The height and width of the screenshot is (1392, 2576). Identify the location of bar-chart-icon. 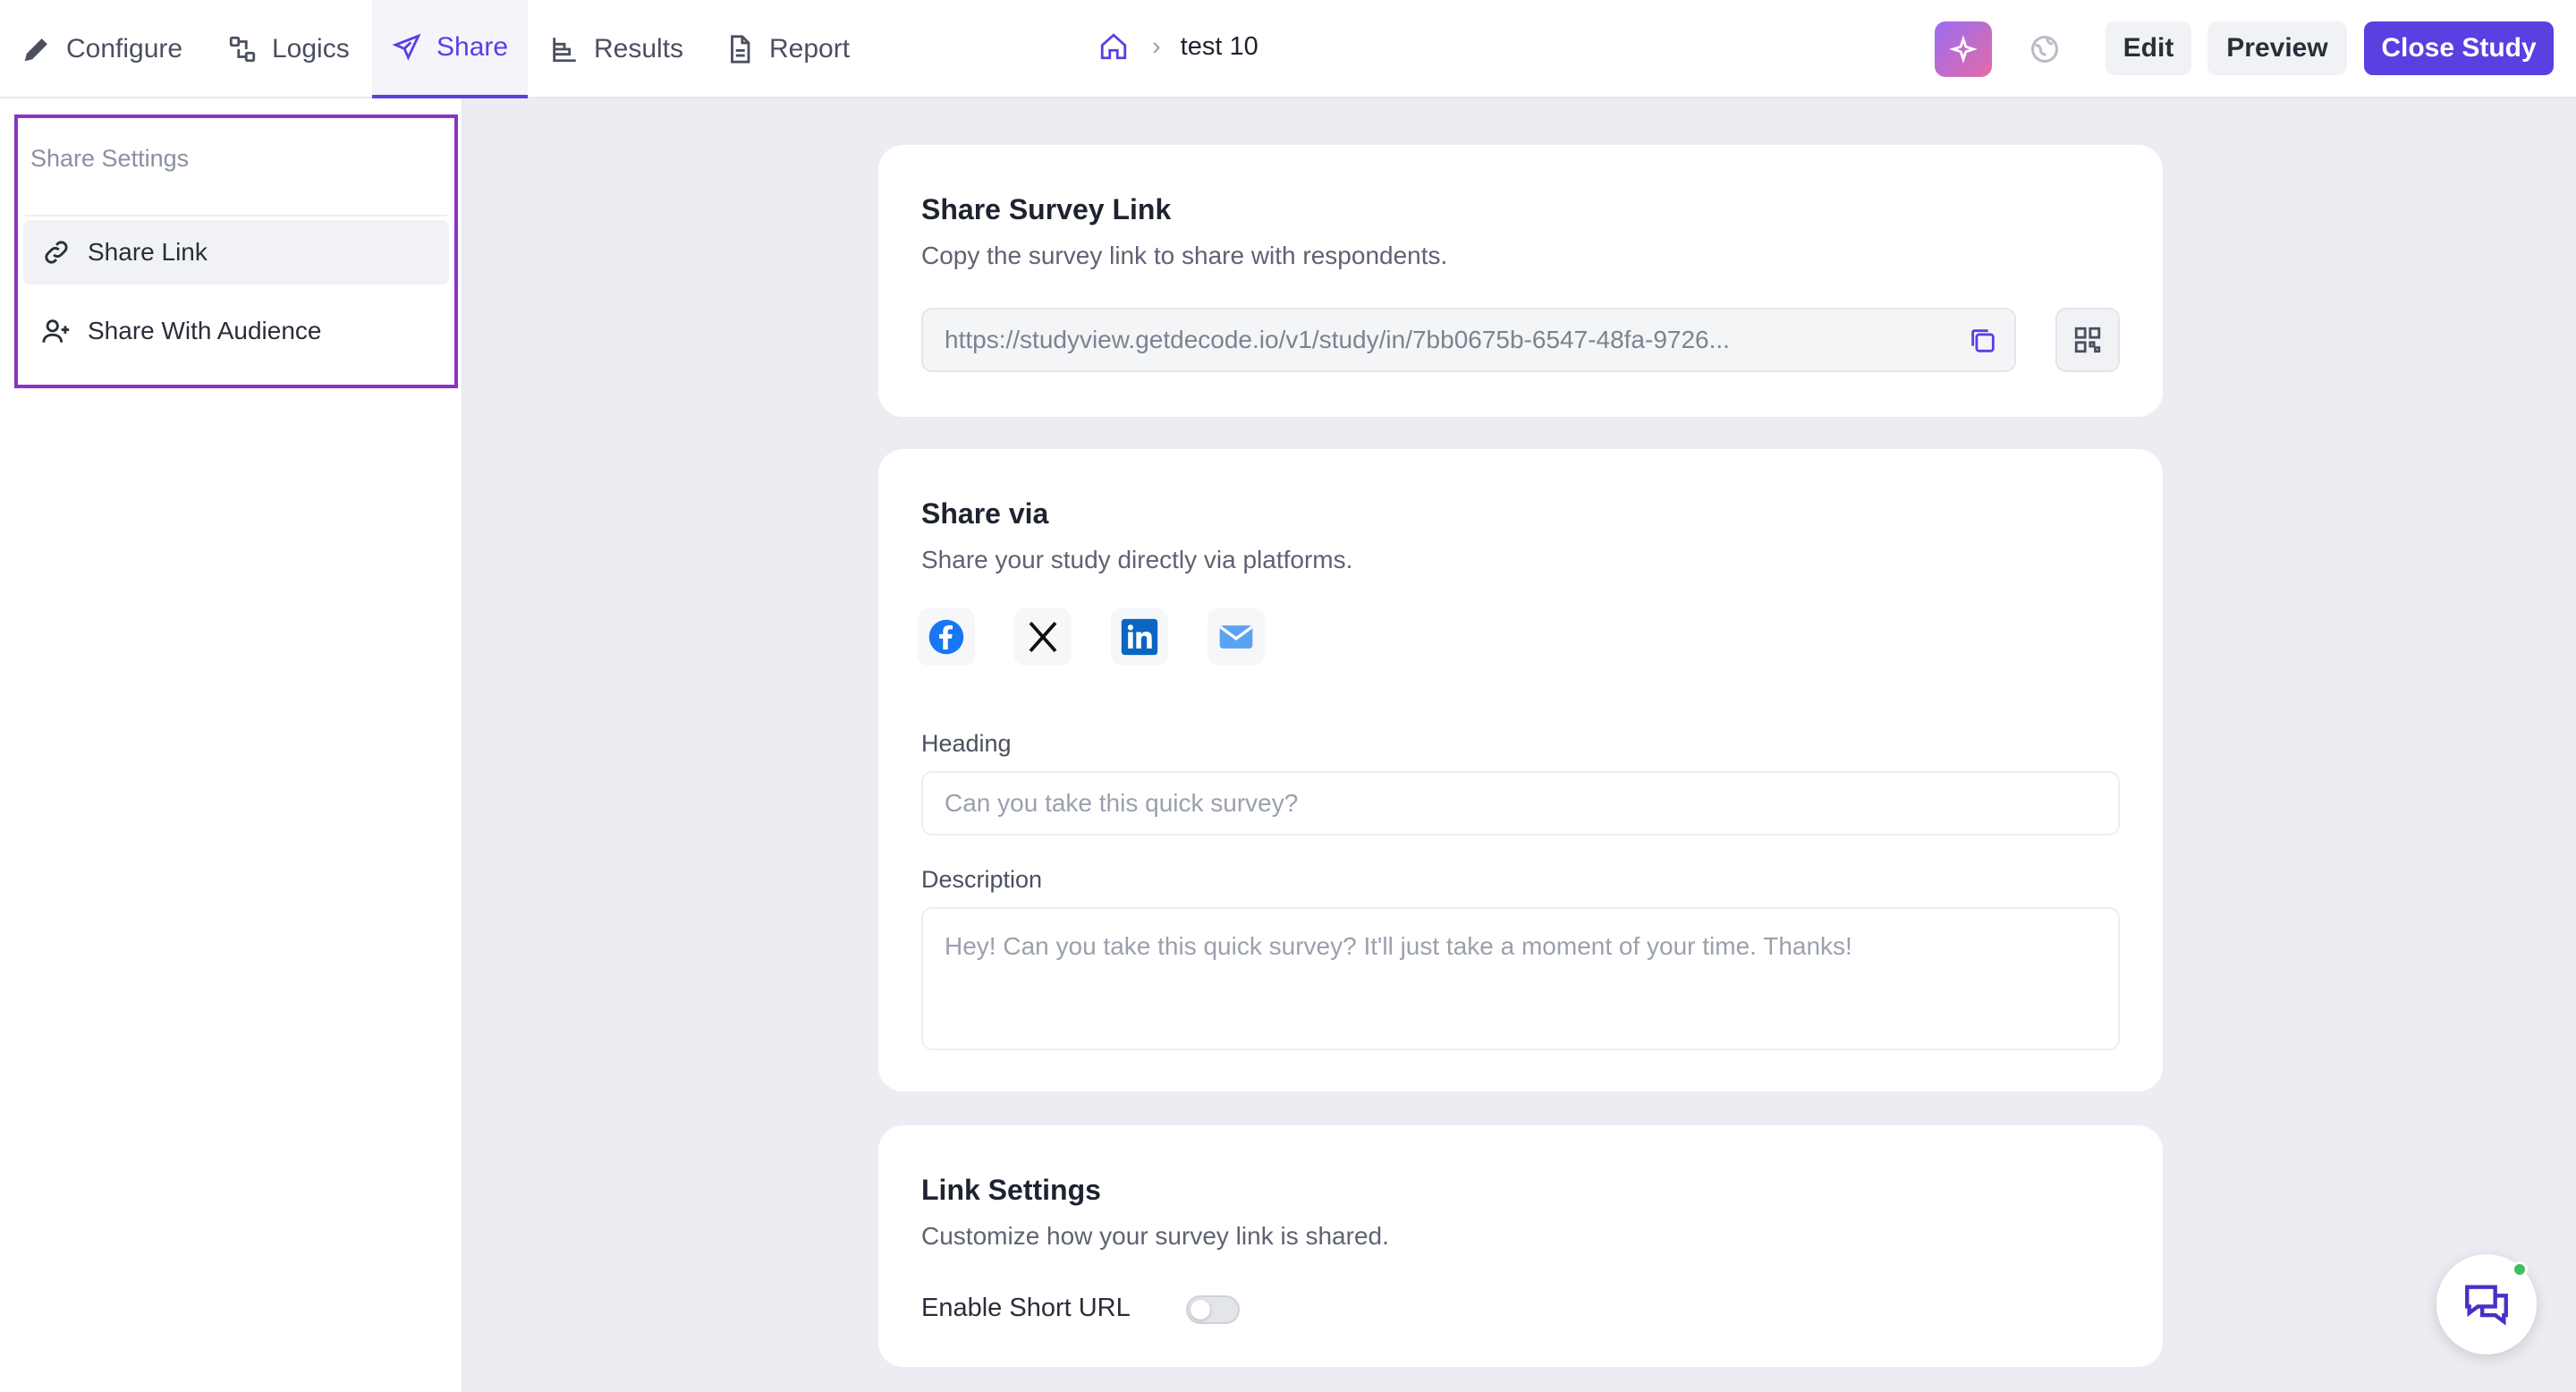
(564, 50).